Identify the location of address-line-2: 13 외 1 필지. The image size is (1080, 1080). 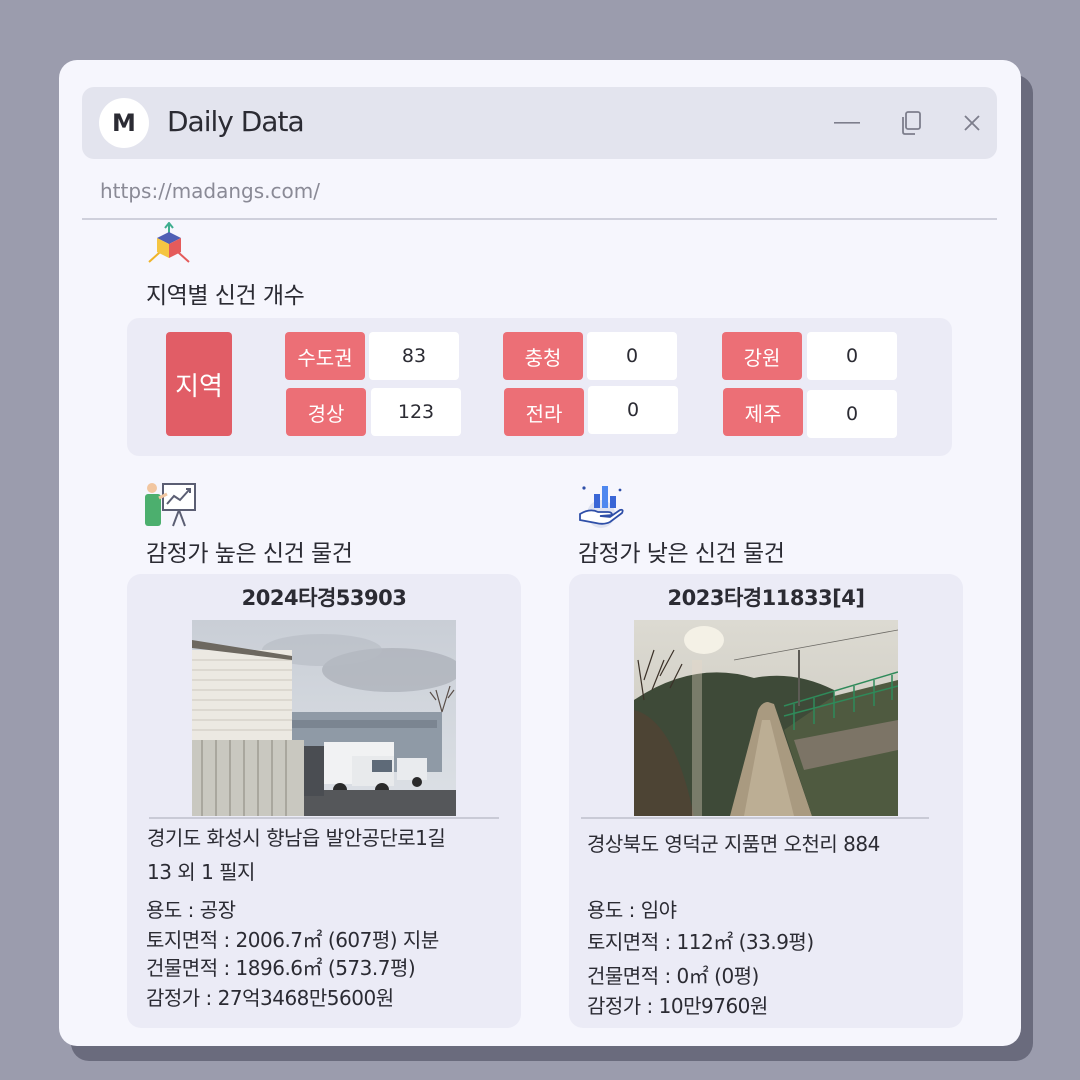
(201, 872).